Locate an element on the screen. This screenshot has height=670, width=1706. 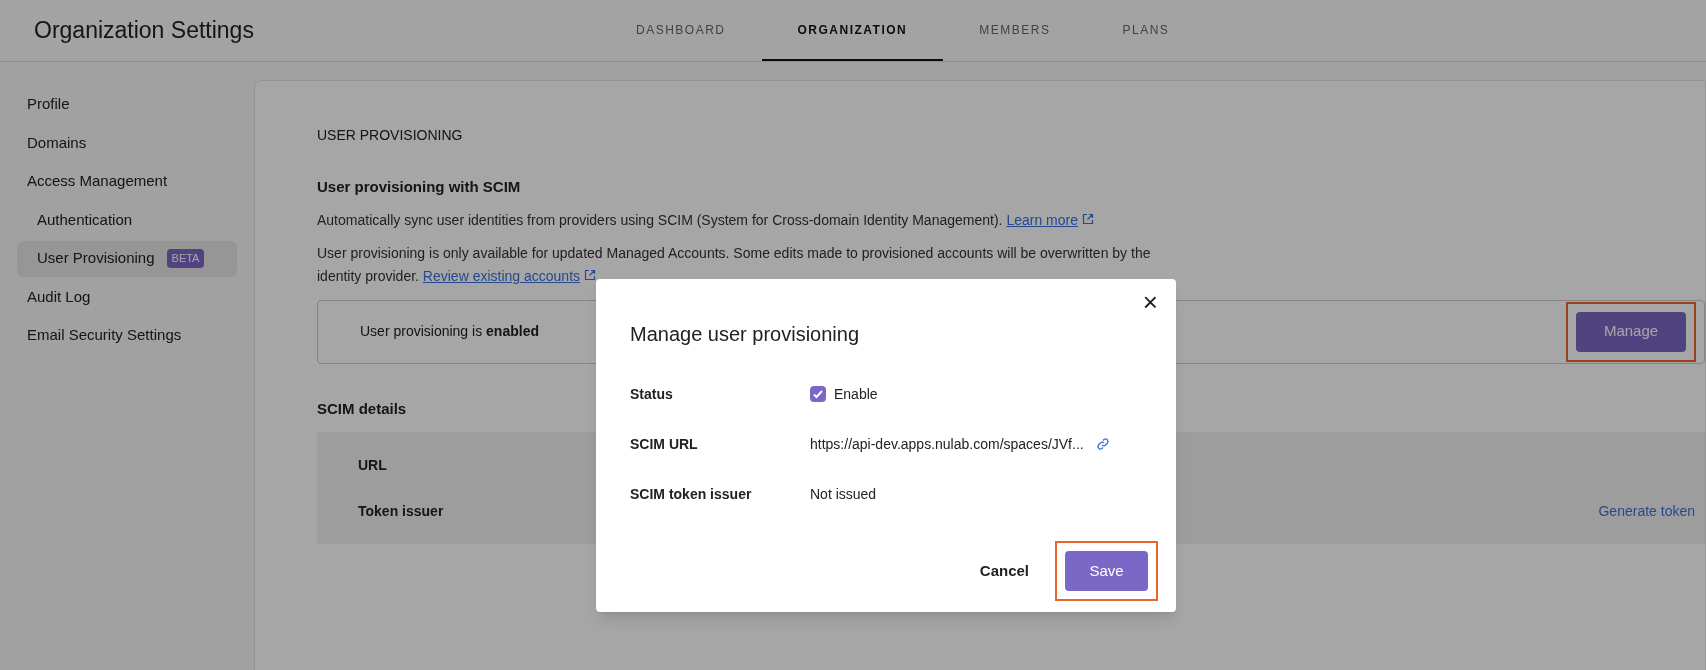
sidebar-item: Access Management is located at coordinates (127, 181).